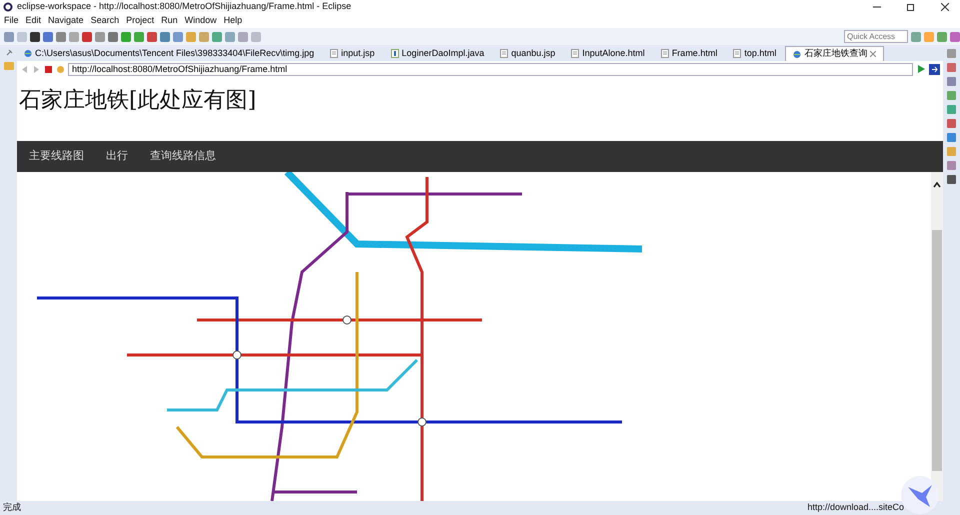 The height and width of the screenshot is (515, 960). Describe the element at coordinates (105, 21) in the screenshot. I see `menu-item: Search` at that location.